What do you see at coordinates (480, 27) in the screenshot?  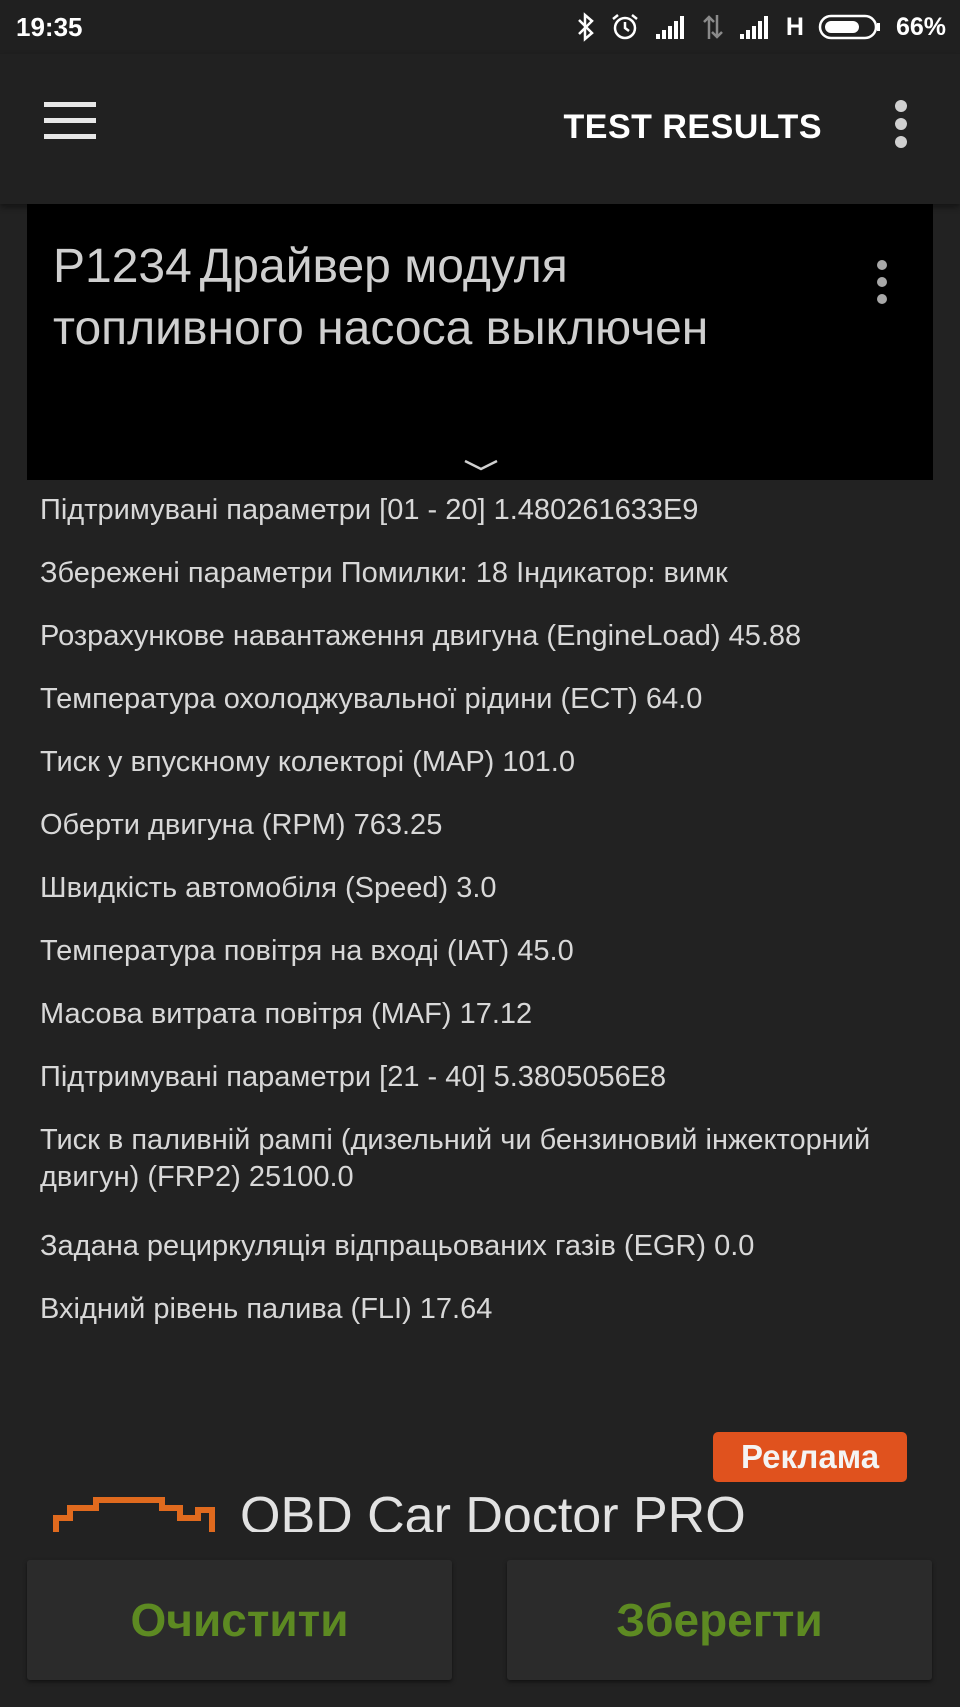 I see `status-bar: 19:35 H 66%` at bounding box center [480, 27].